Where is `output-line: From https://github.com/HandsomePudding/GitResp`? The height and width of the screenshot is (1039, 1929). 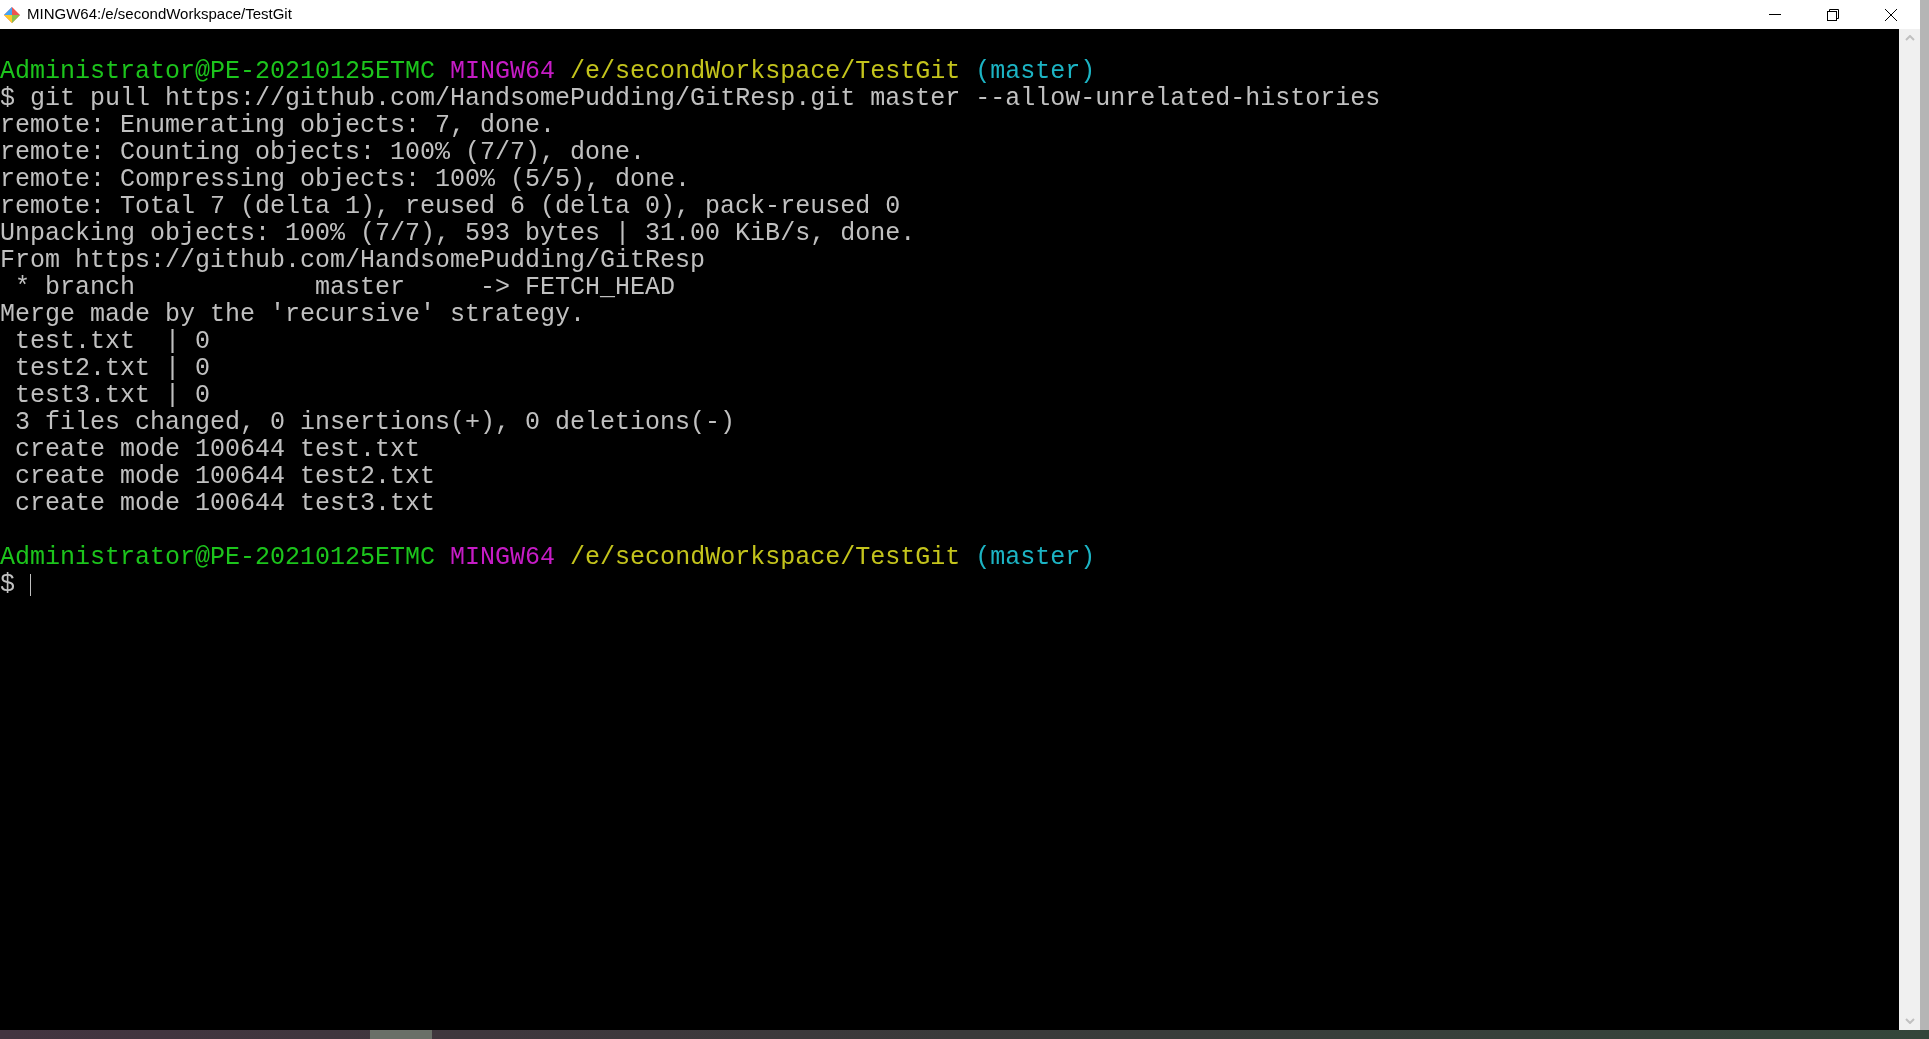 output-line: From https://github.com/HandsomePudding/GitResp is located at coordinates (353, 260).